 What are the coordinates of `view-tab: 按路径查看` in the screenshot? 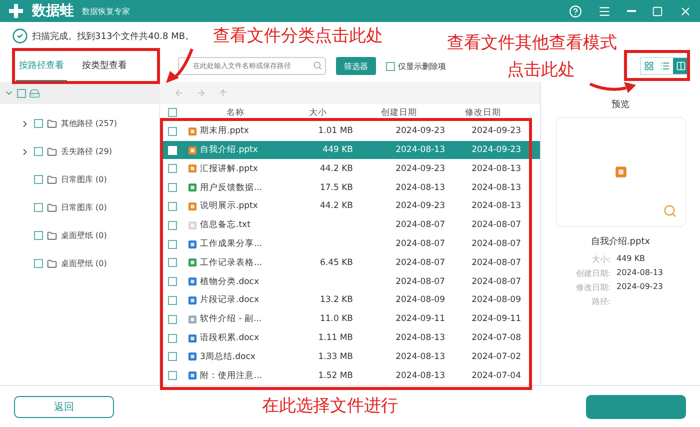 It's located at (41, 70).